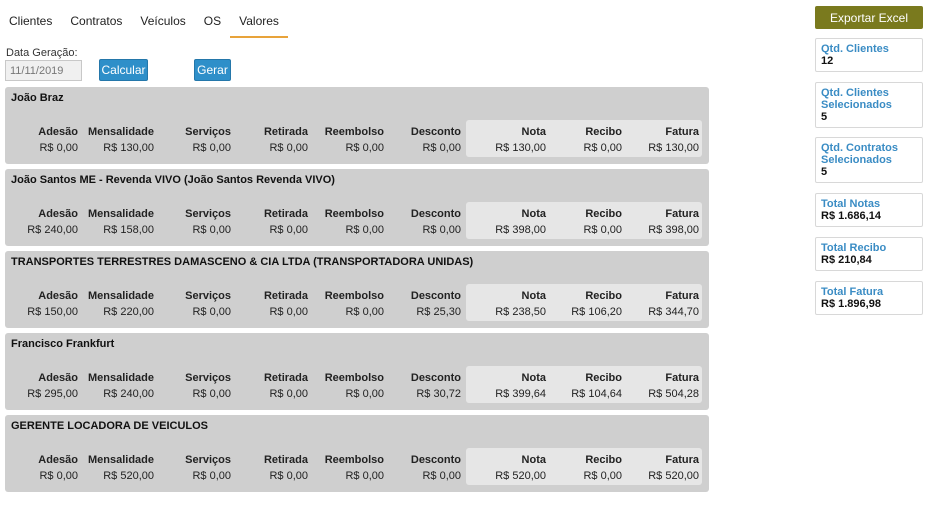 The width and height of the screenshot is (940, 507). Describe the element at coordinates (116, 140) in the screenshot. I see `value-cell: Mensalidade R$ 130,00` at that location.